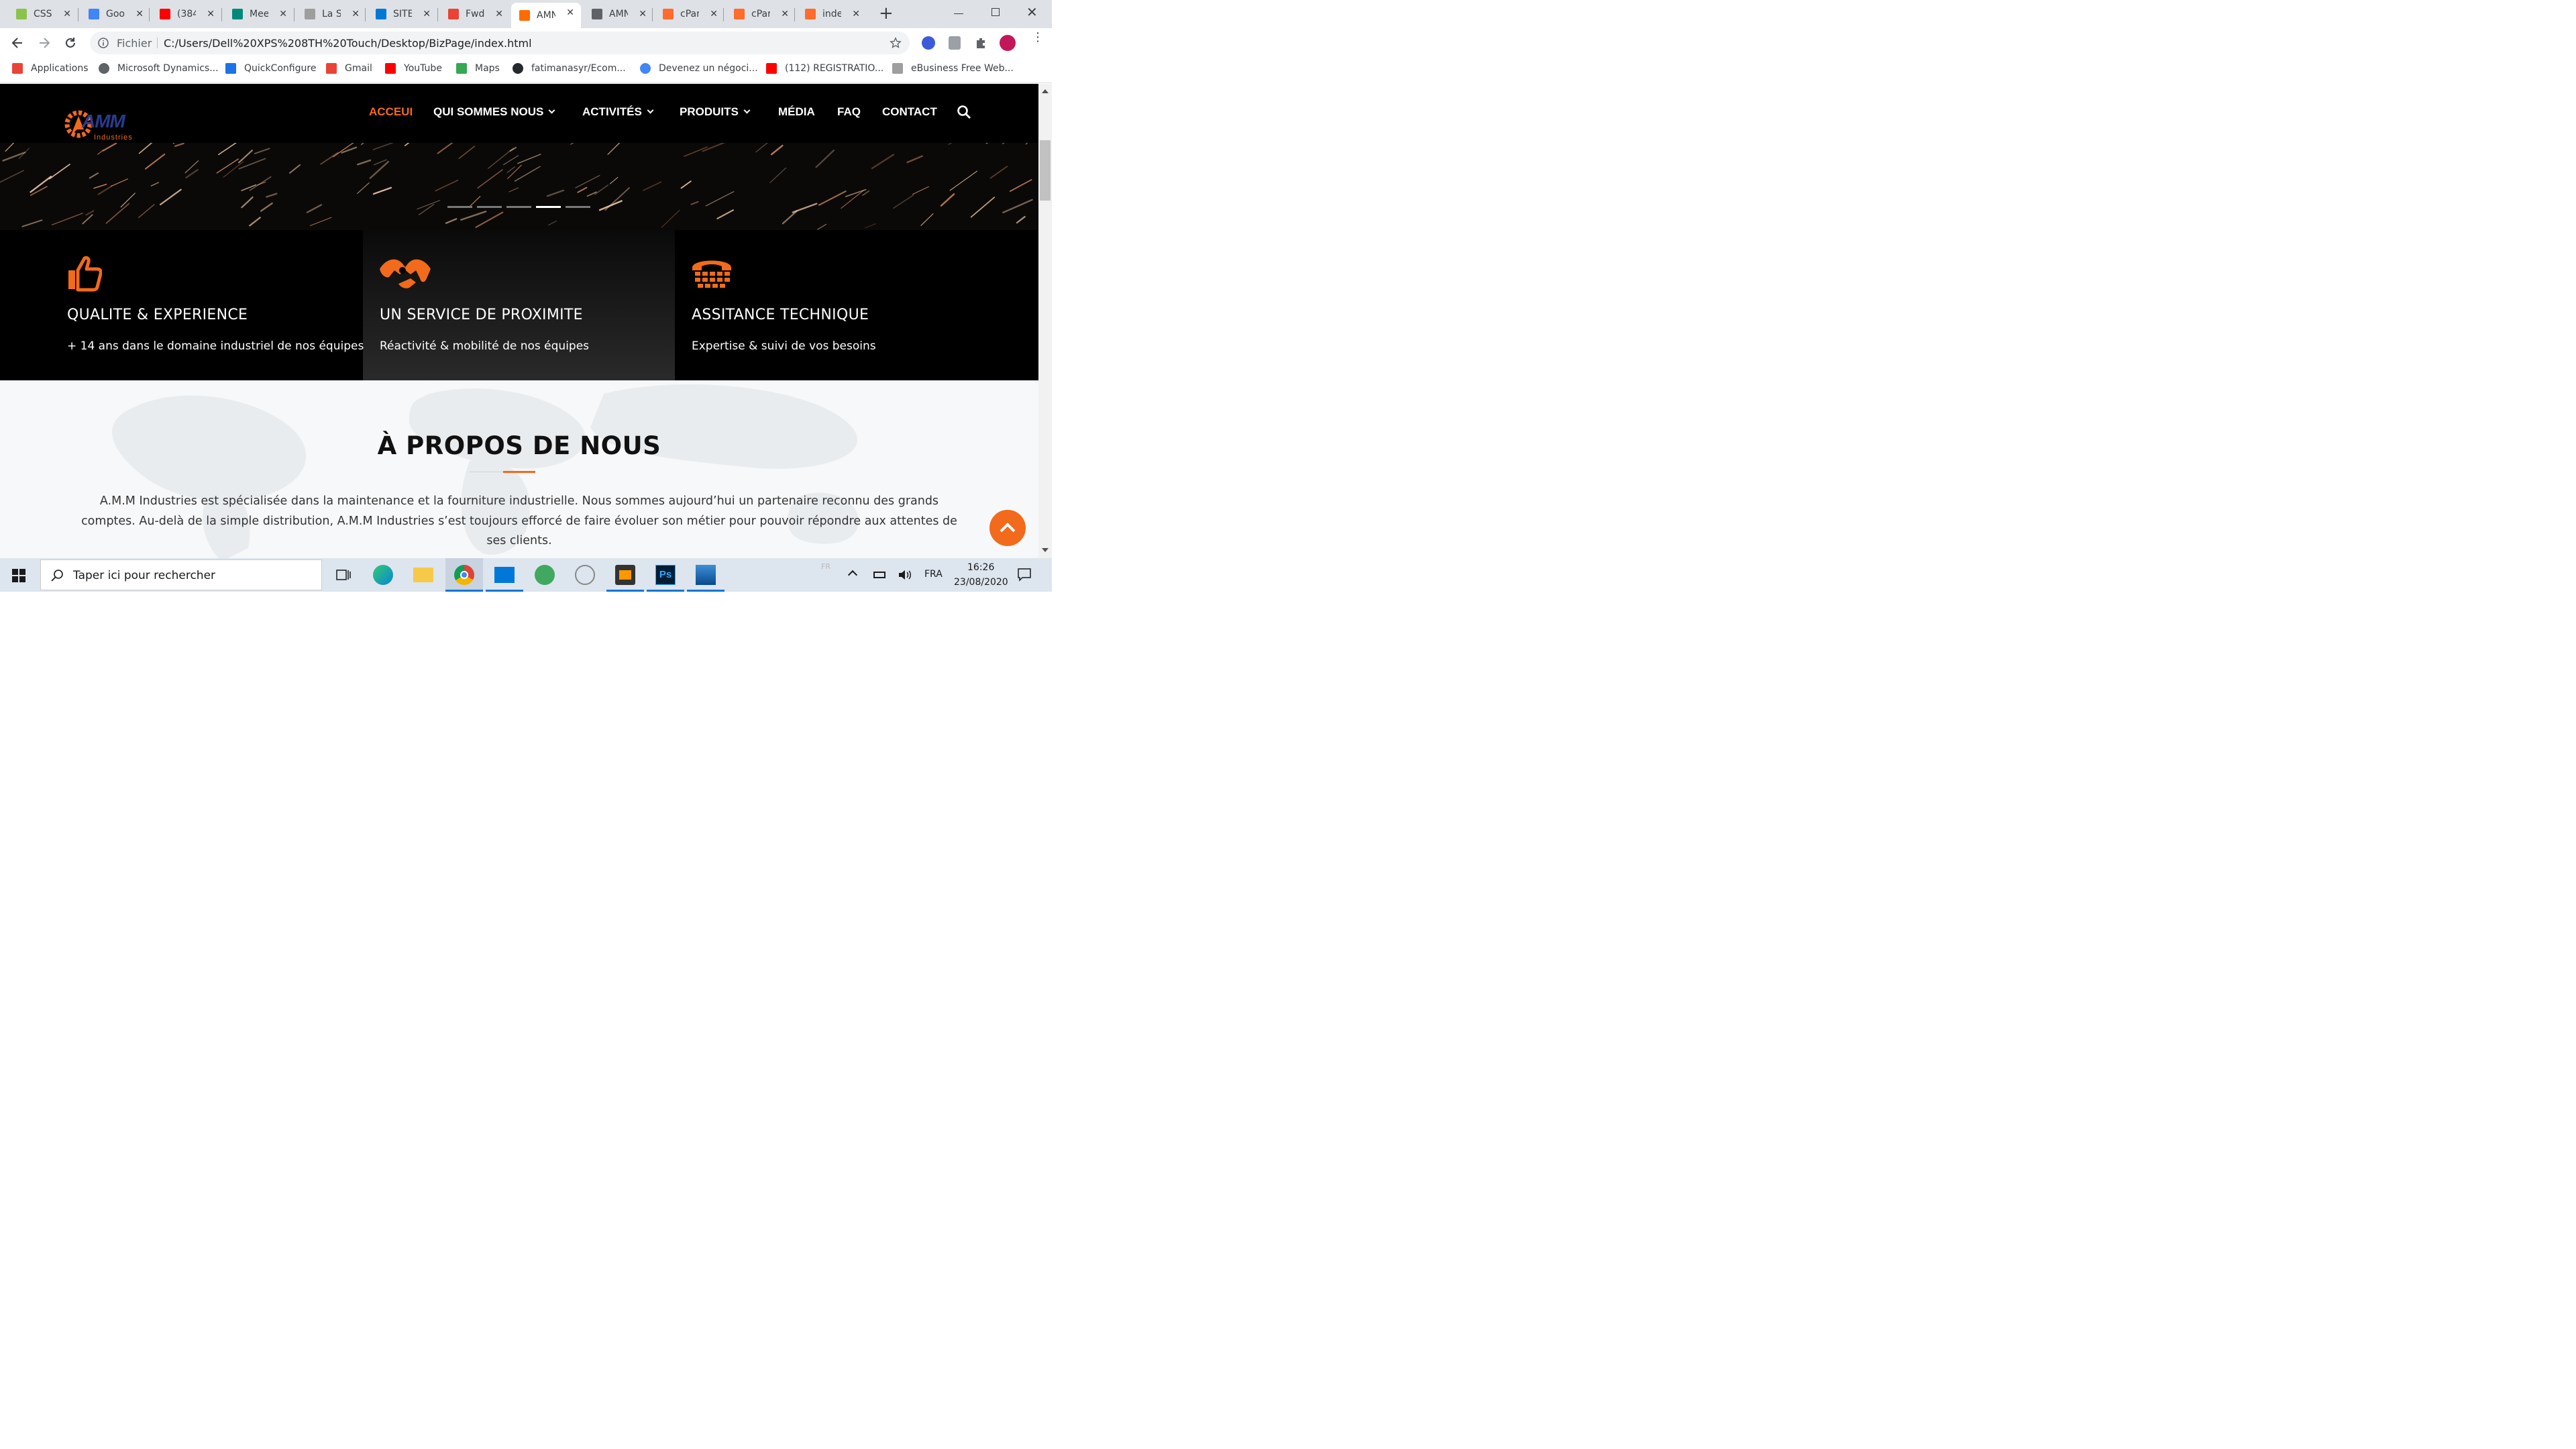 The image size is (2576, 1449). I want to click on cpanel-favicon-icon, so click(668, 14).